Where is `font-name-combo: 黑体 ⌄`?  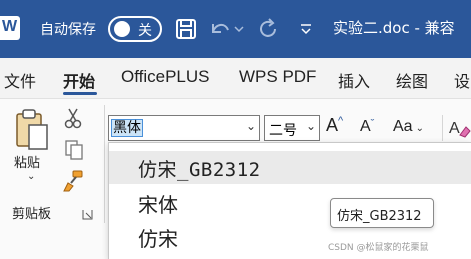
font-name-combo: 黑体 ⌄ is located at coordinates (184, 128).